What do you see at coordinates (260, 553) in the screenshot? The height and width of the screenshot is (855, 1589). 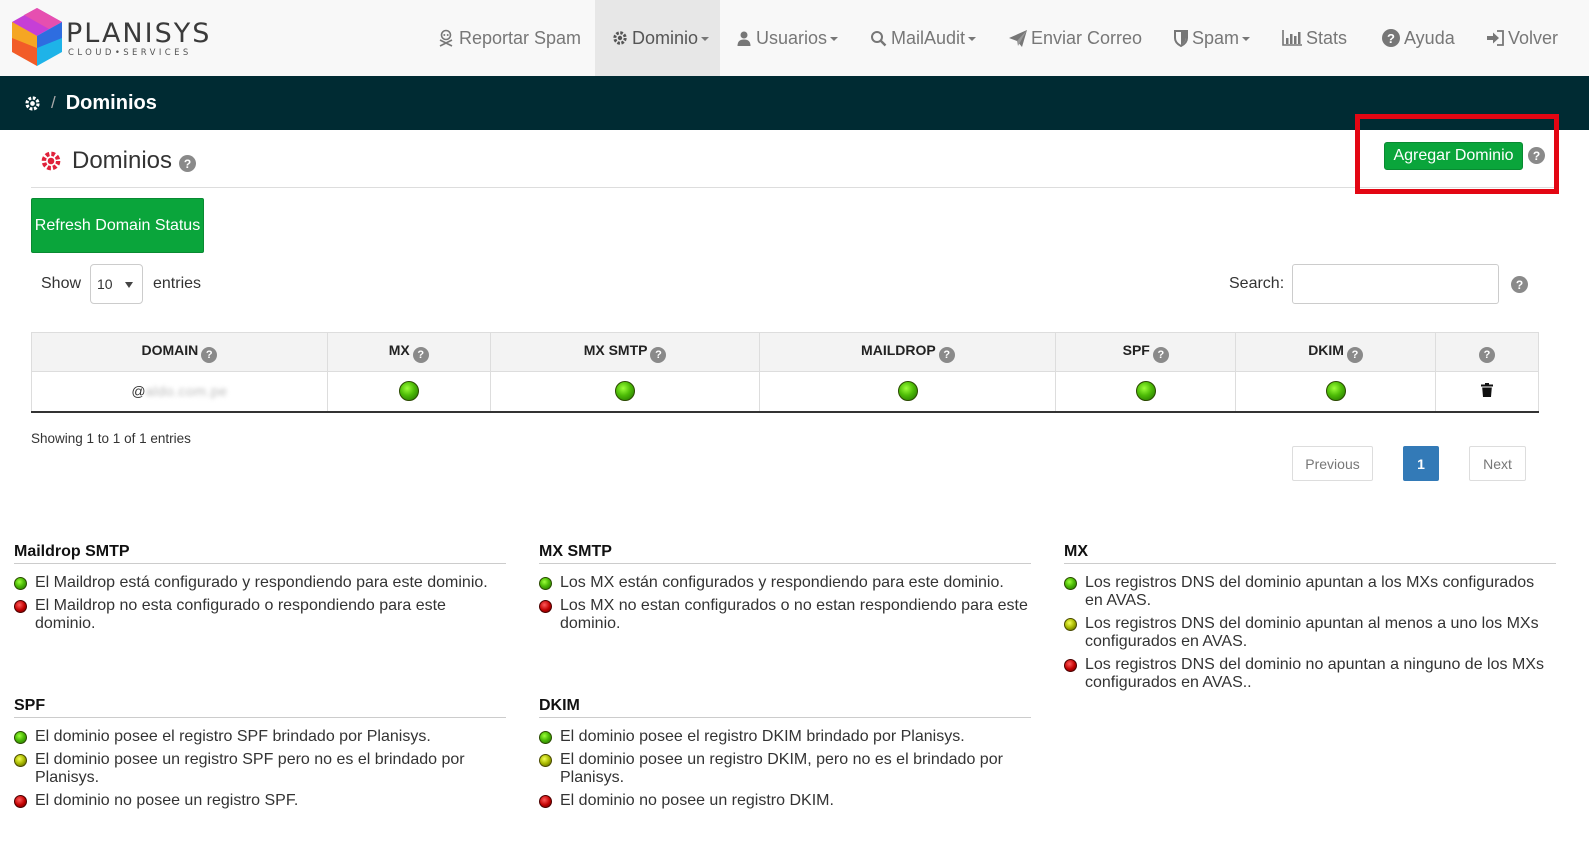 I see `legend-title: Maildrop SMTP` at bounding box center [260, 553].